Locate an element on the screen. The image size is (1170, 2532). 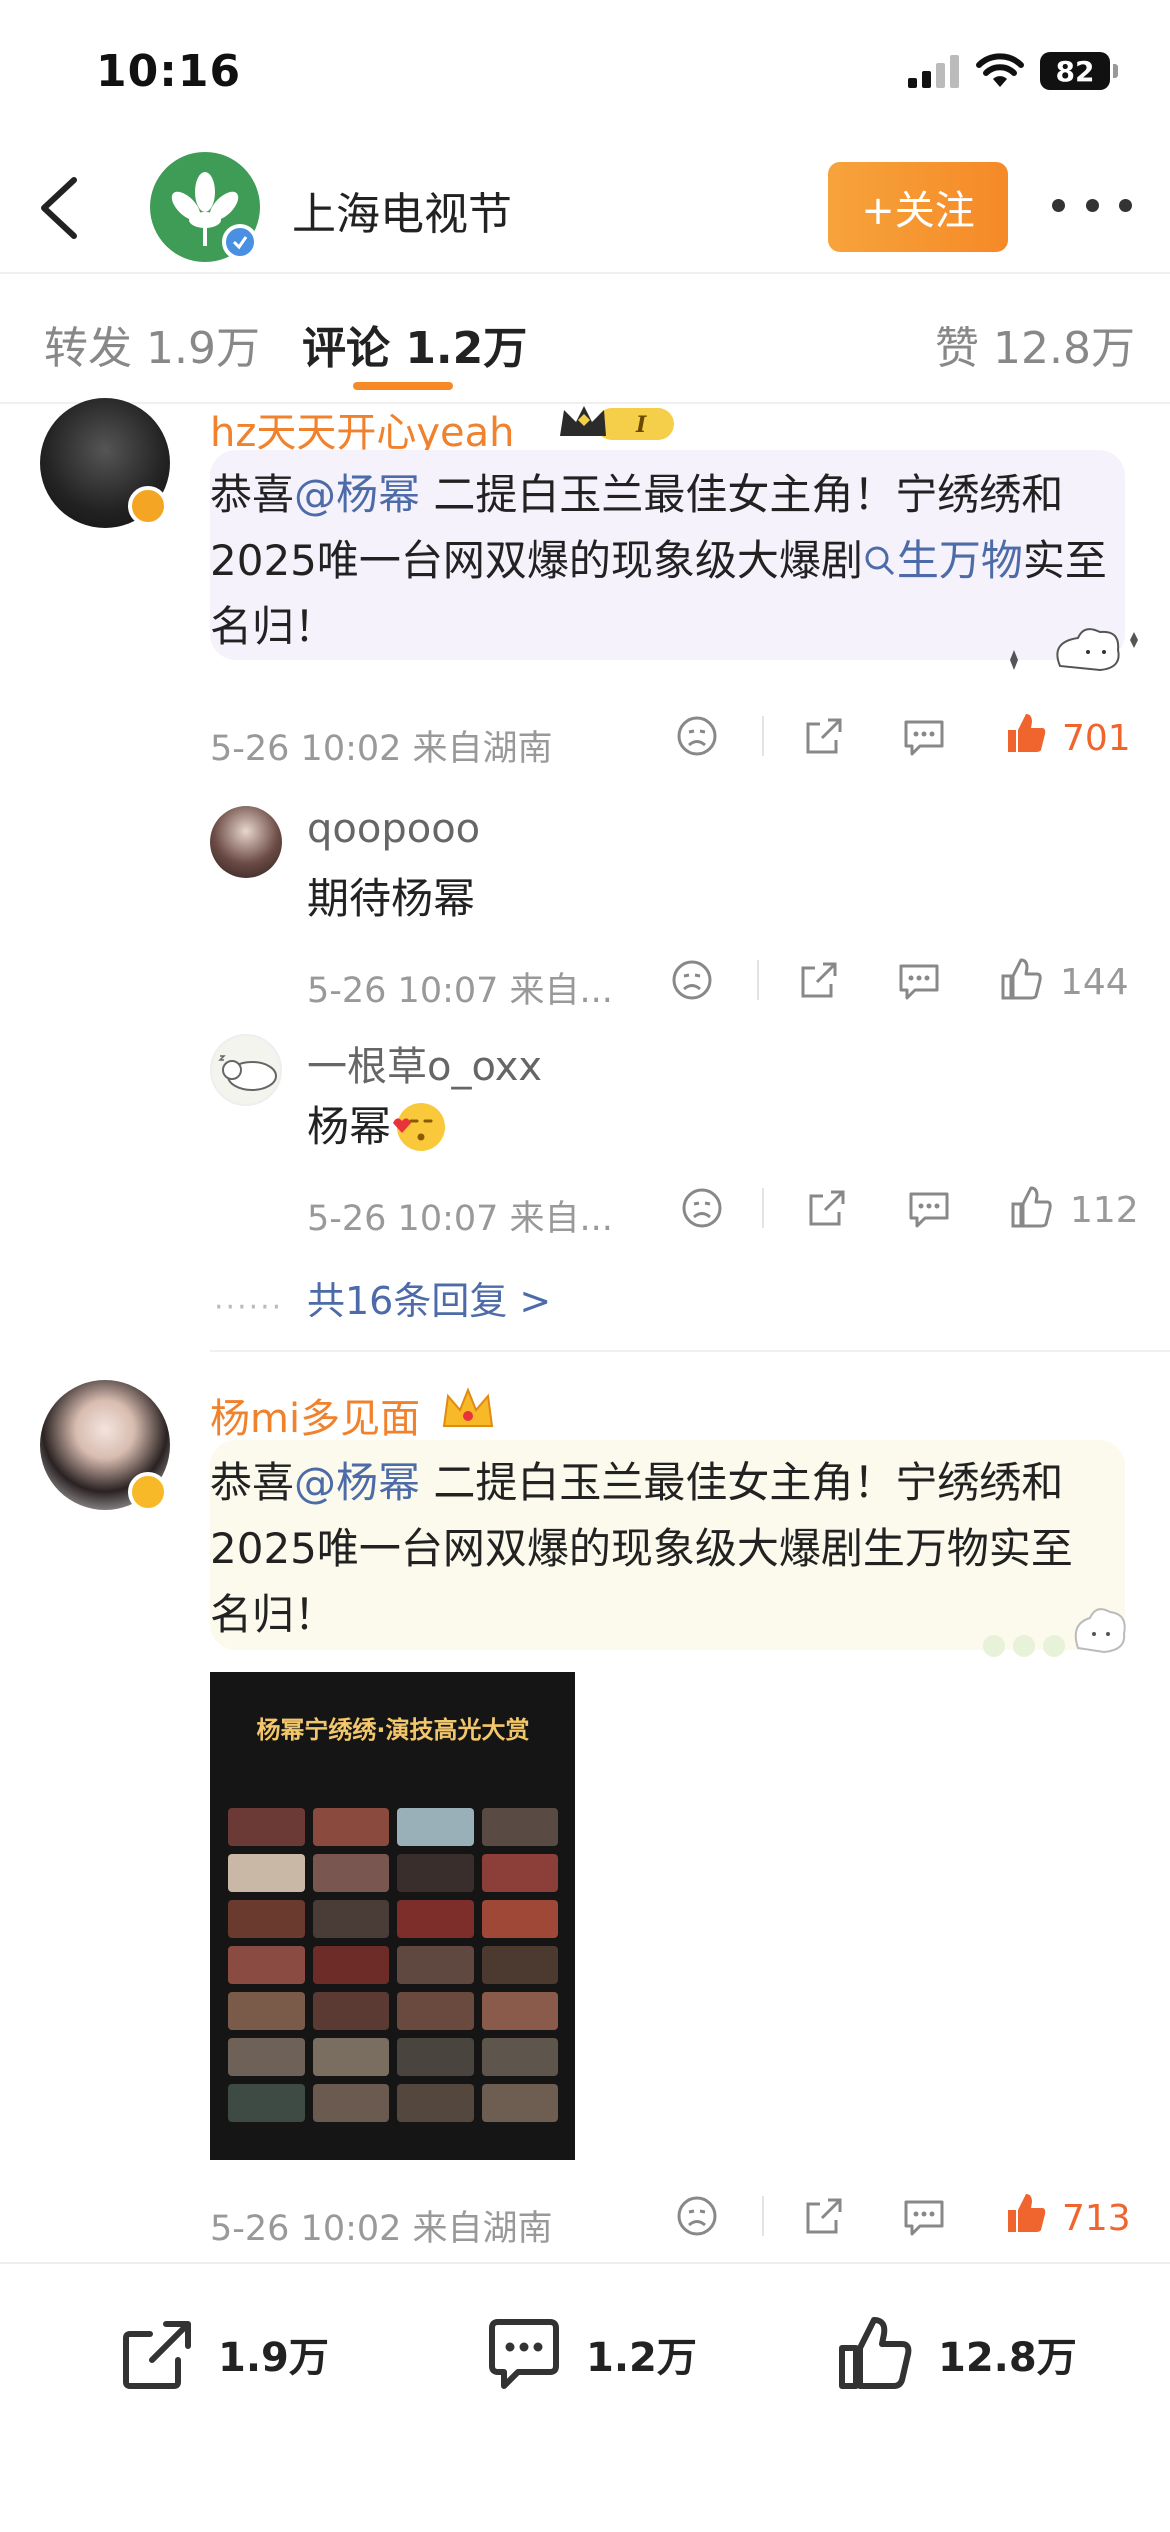
like-count: 144 is located at coordinates (1094, 982).